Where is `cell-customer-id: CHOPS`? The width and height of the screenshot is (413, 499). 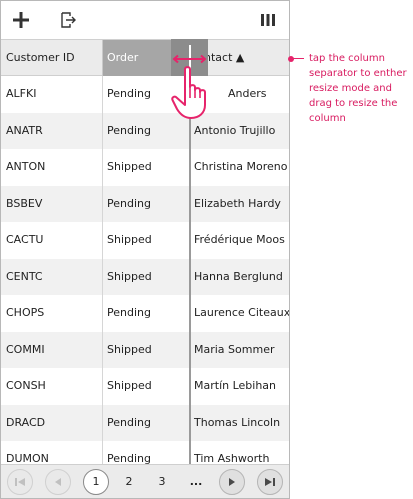 cell-customer-id: CHOPS is located at coordinates (25, 312).